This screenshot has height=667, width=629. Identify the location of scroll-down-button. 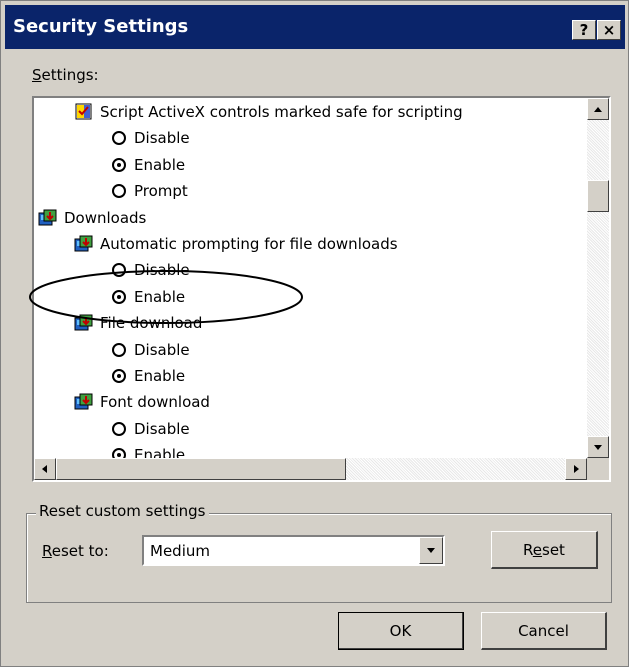
(598, 447).